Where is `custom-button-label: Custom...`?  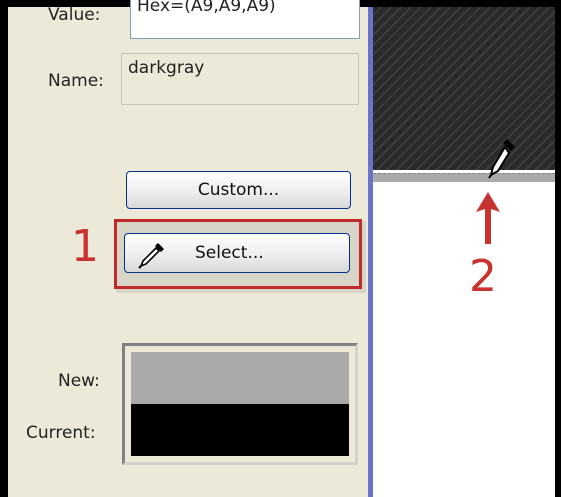
custom-button-label: Custom... is located at coordinates (238, 190).